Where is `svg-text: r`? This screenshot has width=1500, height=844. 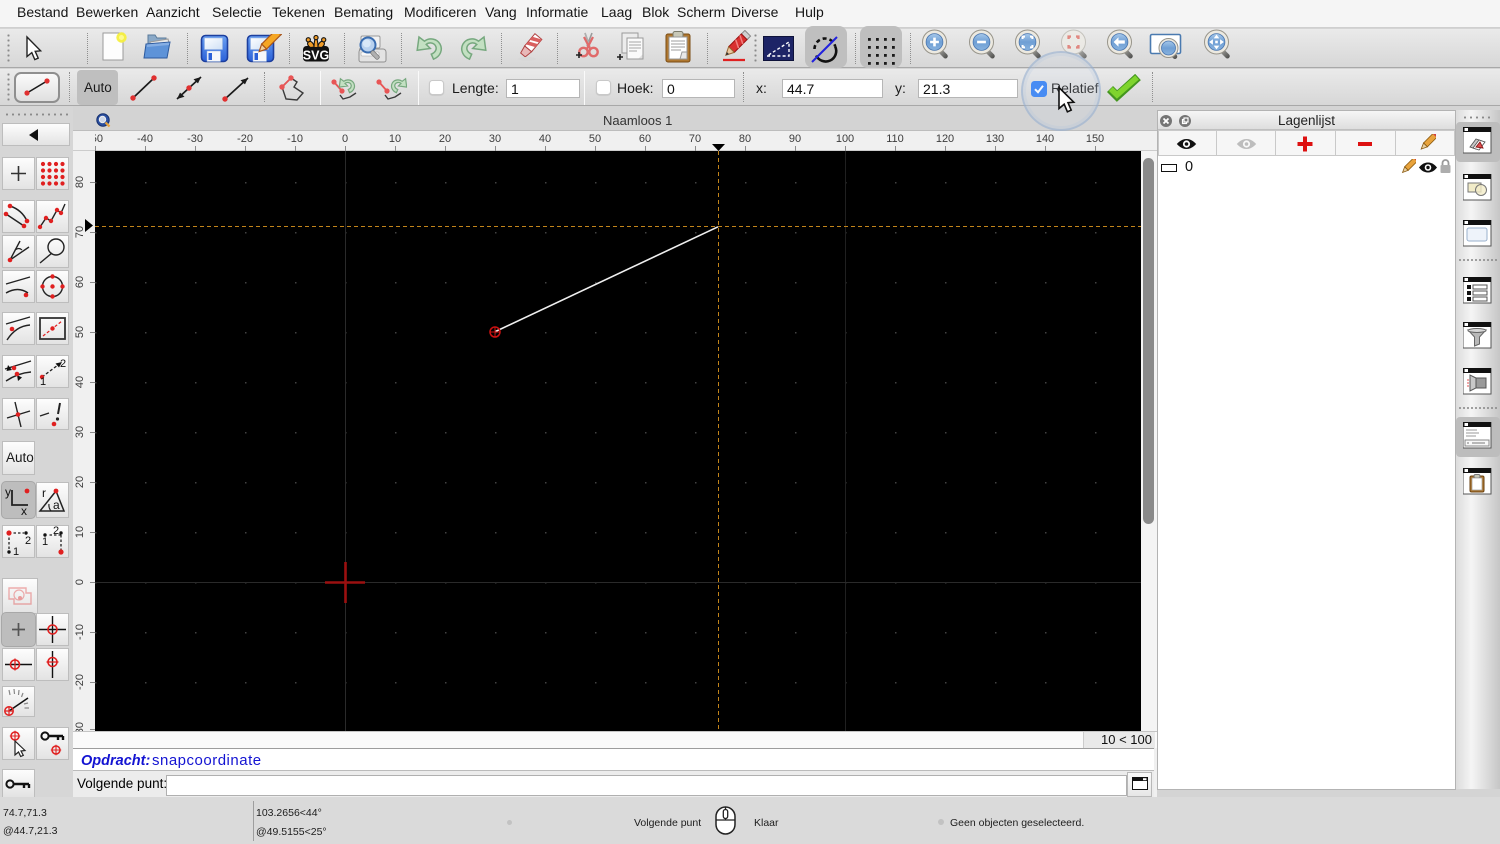
svg-text: r is located at coordinates (44, 493).